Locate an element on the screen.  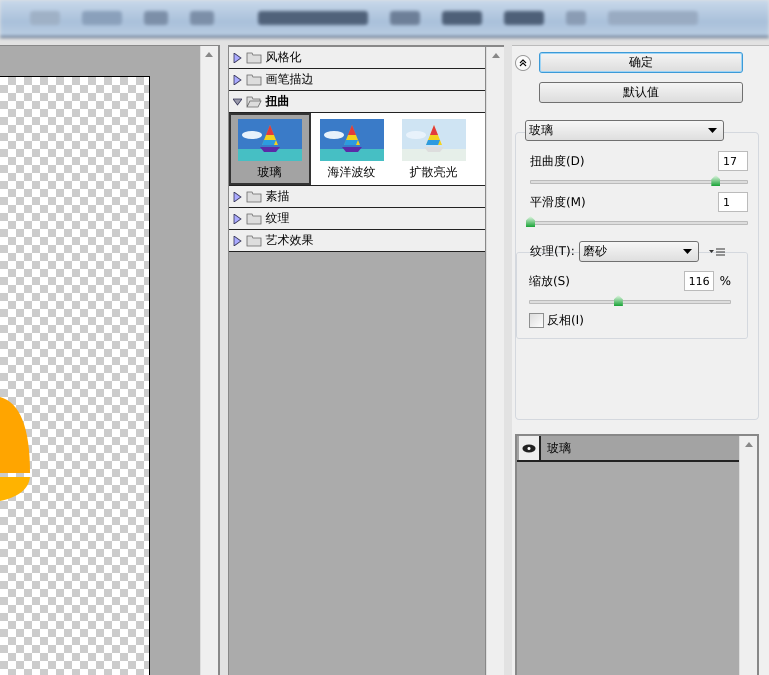
filter-category: 扭曲 is located at coordinates (356, 102).